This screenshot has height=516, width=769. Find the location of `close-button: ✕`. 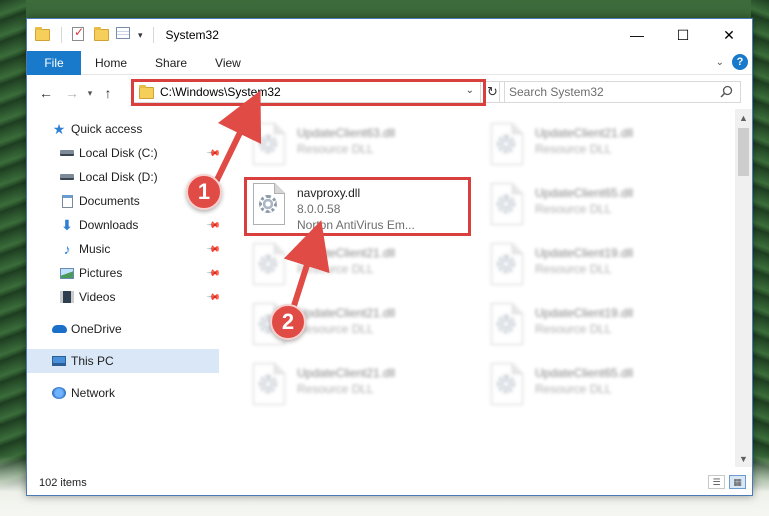

close-button: ✕ is located at coordinates (729, 35).